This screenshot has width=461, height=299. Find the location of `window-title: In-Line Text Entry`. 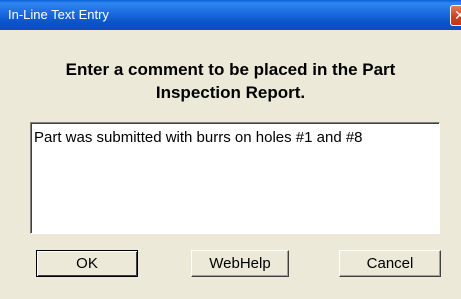

window-title: In-Line Text Entry is located at coordinates (58, 14).